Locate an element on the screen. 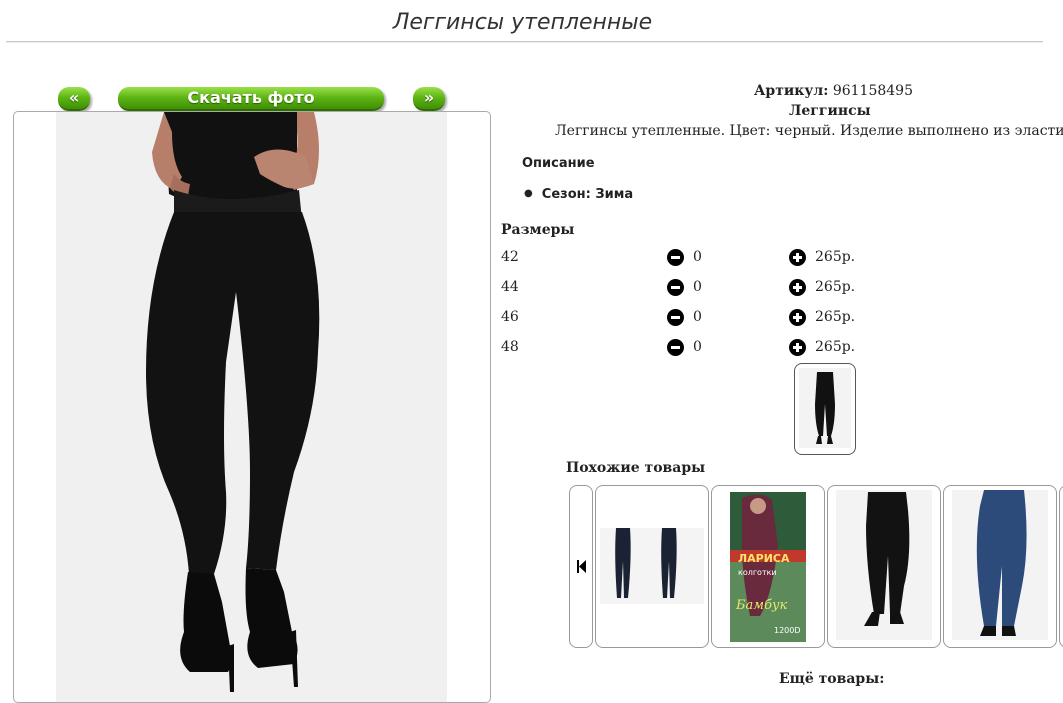  skip-back-icon is located at coordinates (581, 566).